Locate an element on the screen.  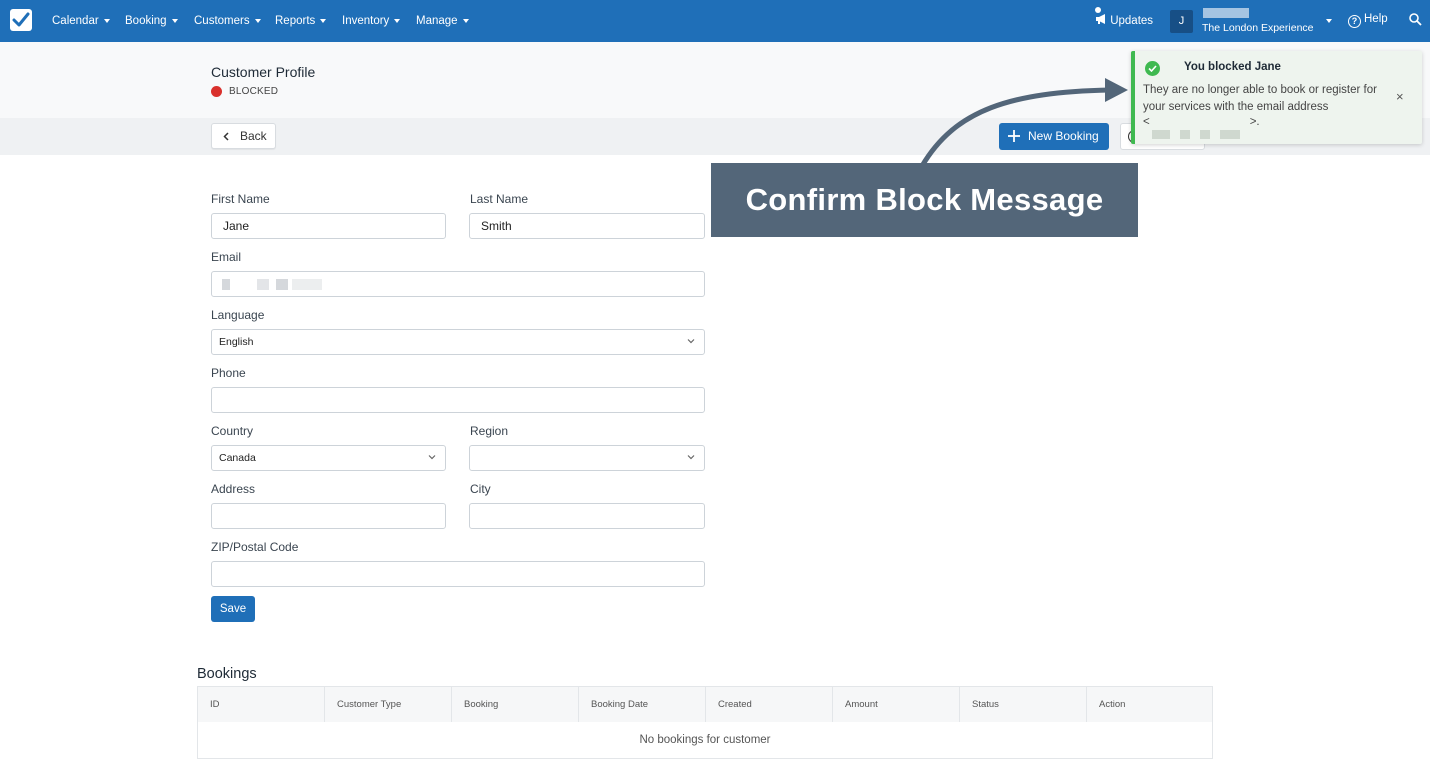
help-label: Help is located at coordinates (1376, 19).